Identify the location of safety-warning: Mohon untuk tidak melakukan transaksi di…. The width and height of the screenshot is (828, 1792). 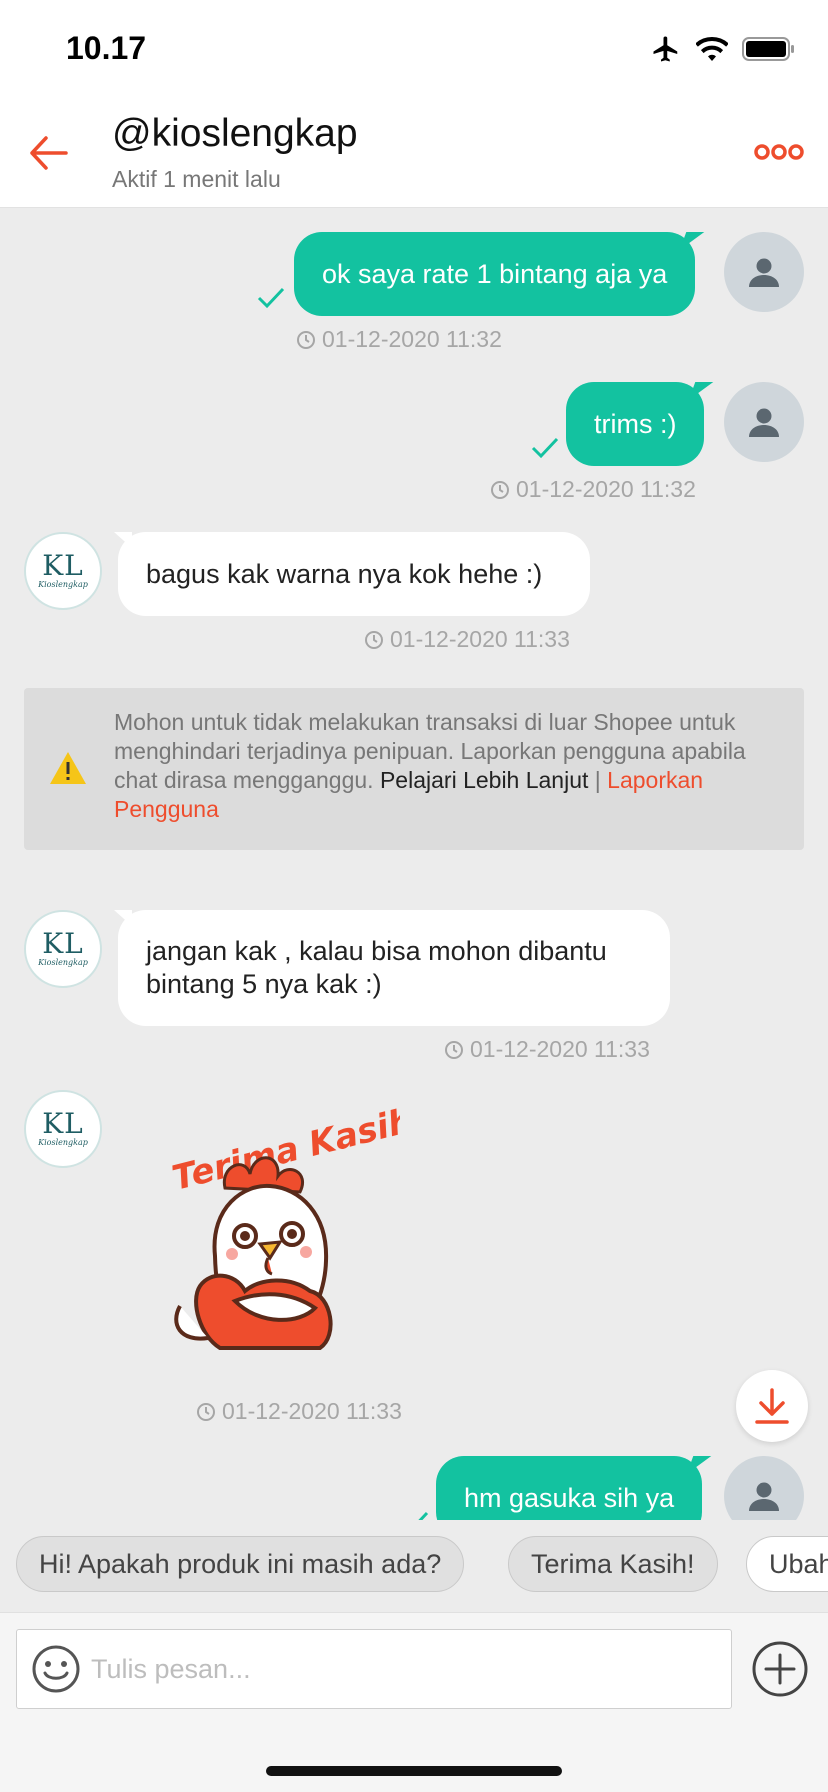
(414, 769).